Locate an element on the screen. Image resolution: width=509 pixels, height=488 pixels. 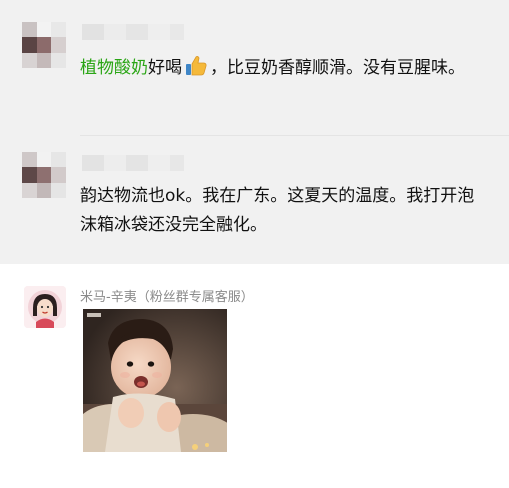
comment-text: 韵达物流也ok。我在广东。这夏天的温度。我打开泡沫箱冰袋还没完全融化。 is located at coordinates (277, 210).